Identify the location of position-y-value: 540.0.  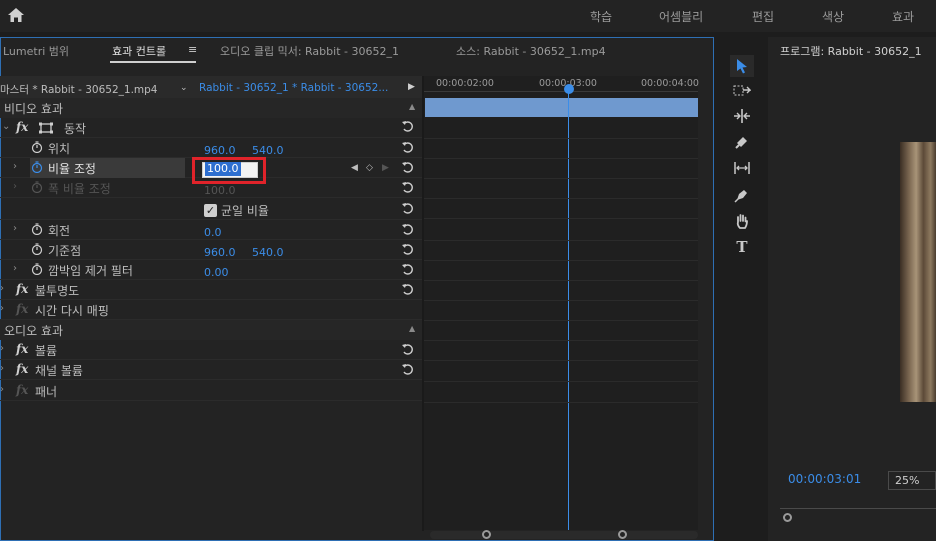
(268, 150).